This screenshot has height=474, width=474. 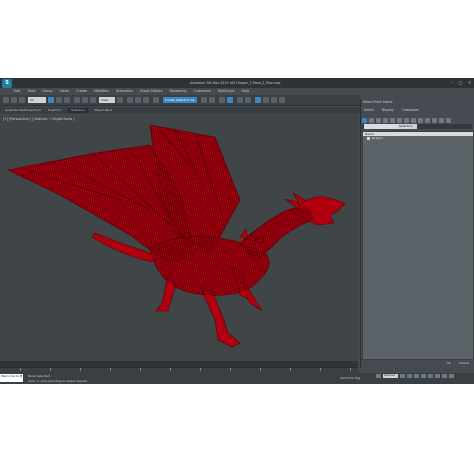 I want to click on display-spacewarps-icon, so click(x=399, y=120).